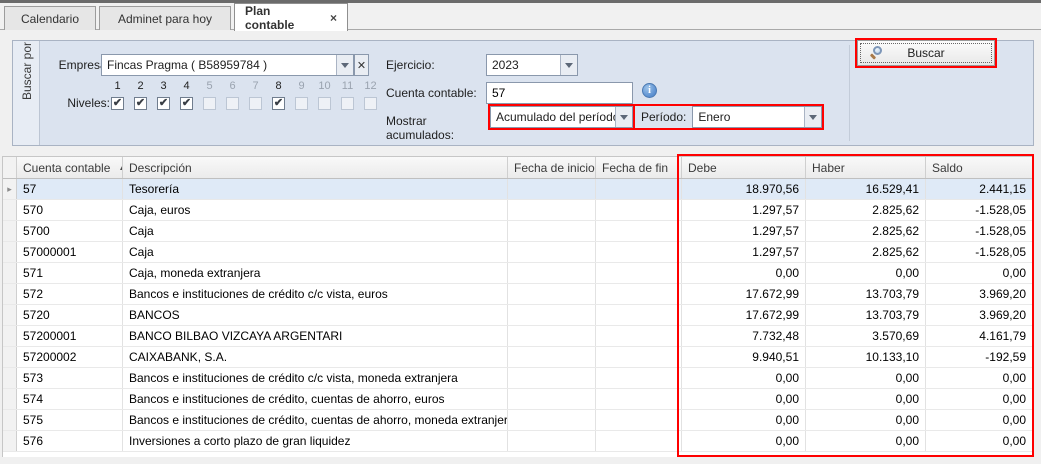 The height and width of the screenshot is (464, 1041). Describe the element at coordinates (866, 336) in the screenshot. I see `cell-haber: 3.570,69` at that location.